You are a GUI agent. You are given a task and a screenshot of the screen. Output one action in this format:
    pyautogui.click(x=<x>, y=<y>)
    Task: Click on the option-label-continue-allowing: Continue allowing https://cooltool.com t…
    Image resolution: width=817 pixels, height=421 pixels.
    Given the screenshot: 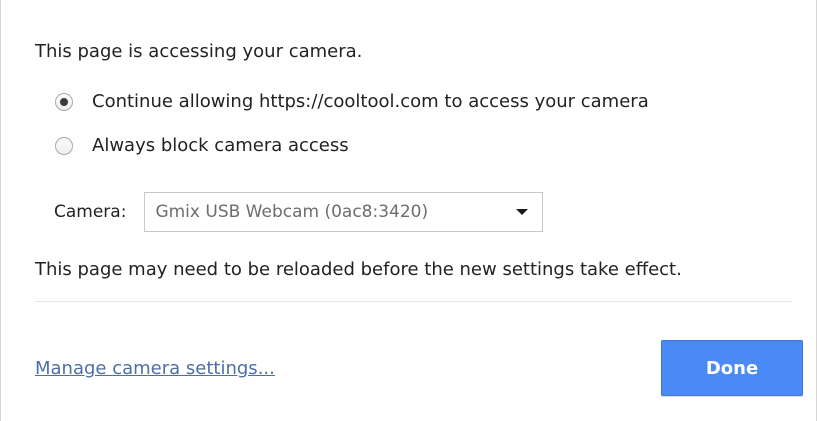 What is the action you would take?
    pyautogui.click(x=370, y=101)
    